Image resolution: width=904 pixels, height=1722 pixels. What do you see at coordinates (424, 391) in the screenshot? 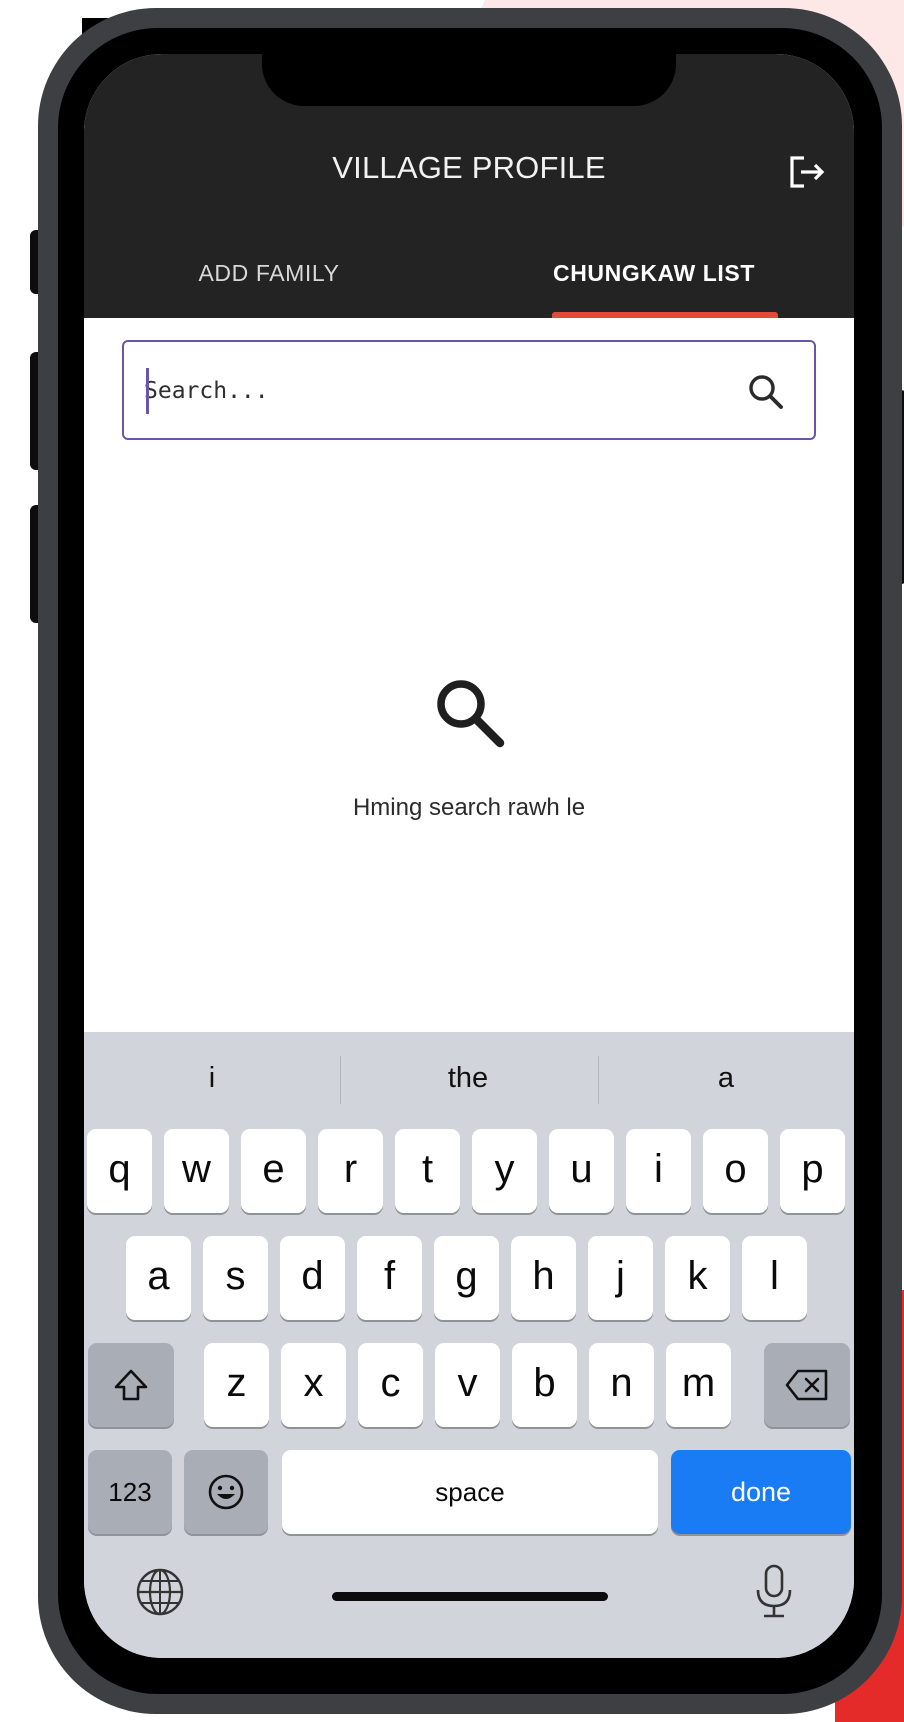
I see `search-input` at bounding box center [424, 391].